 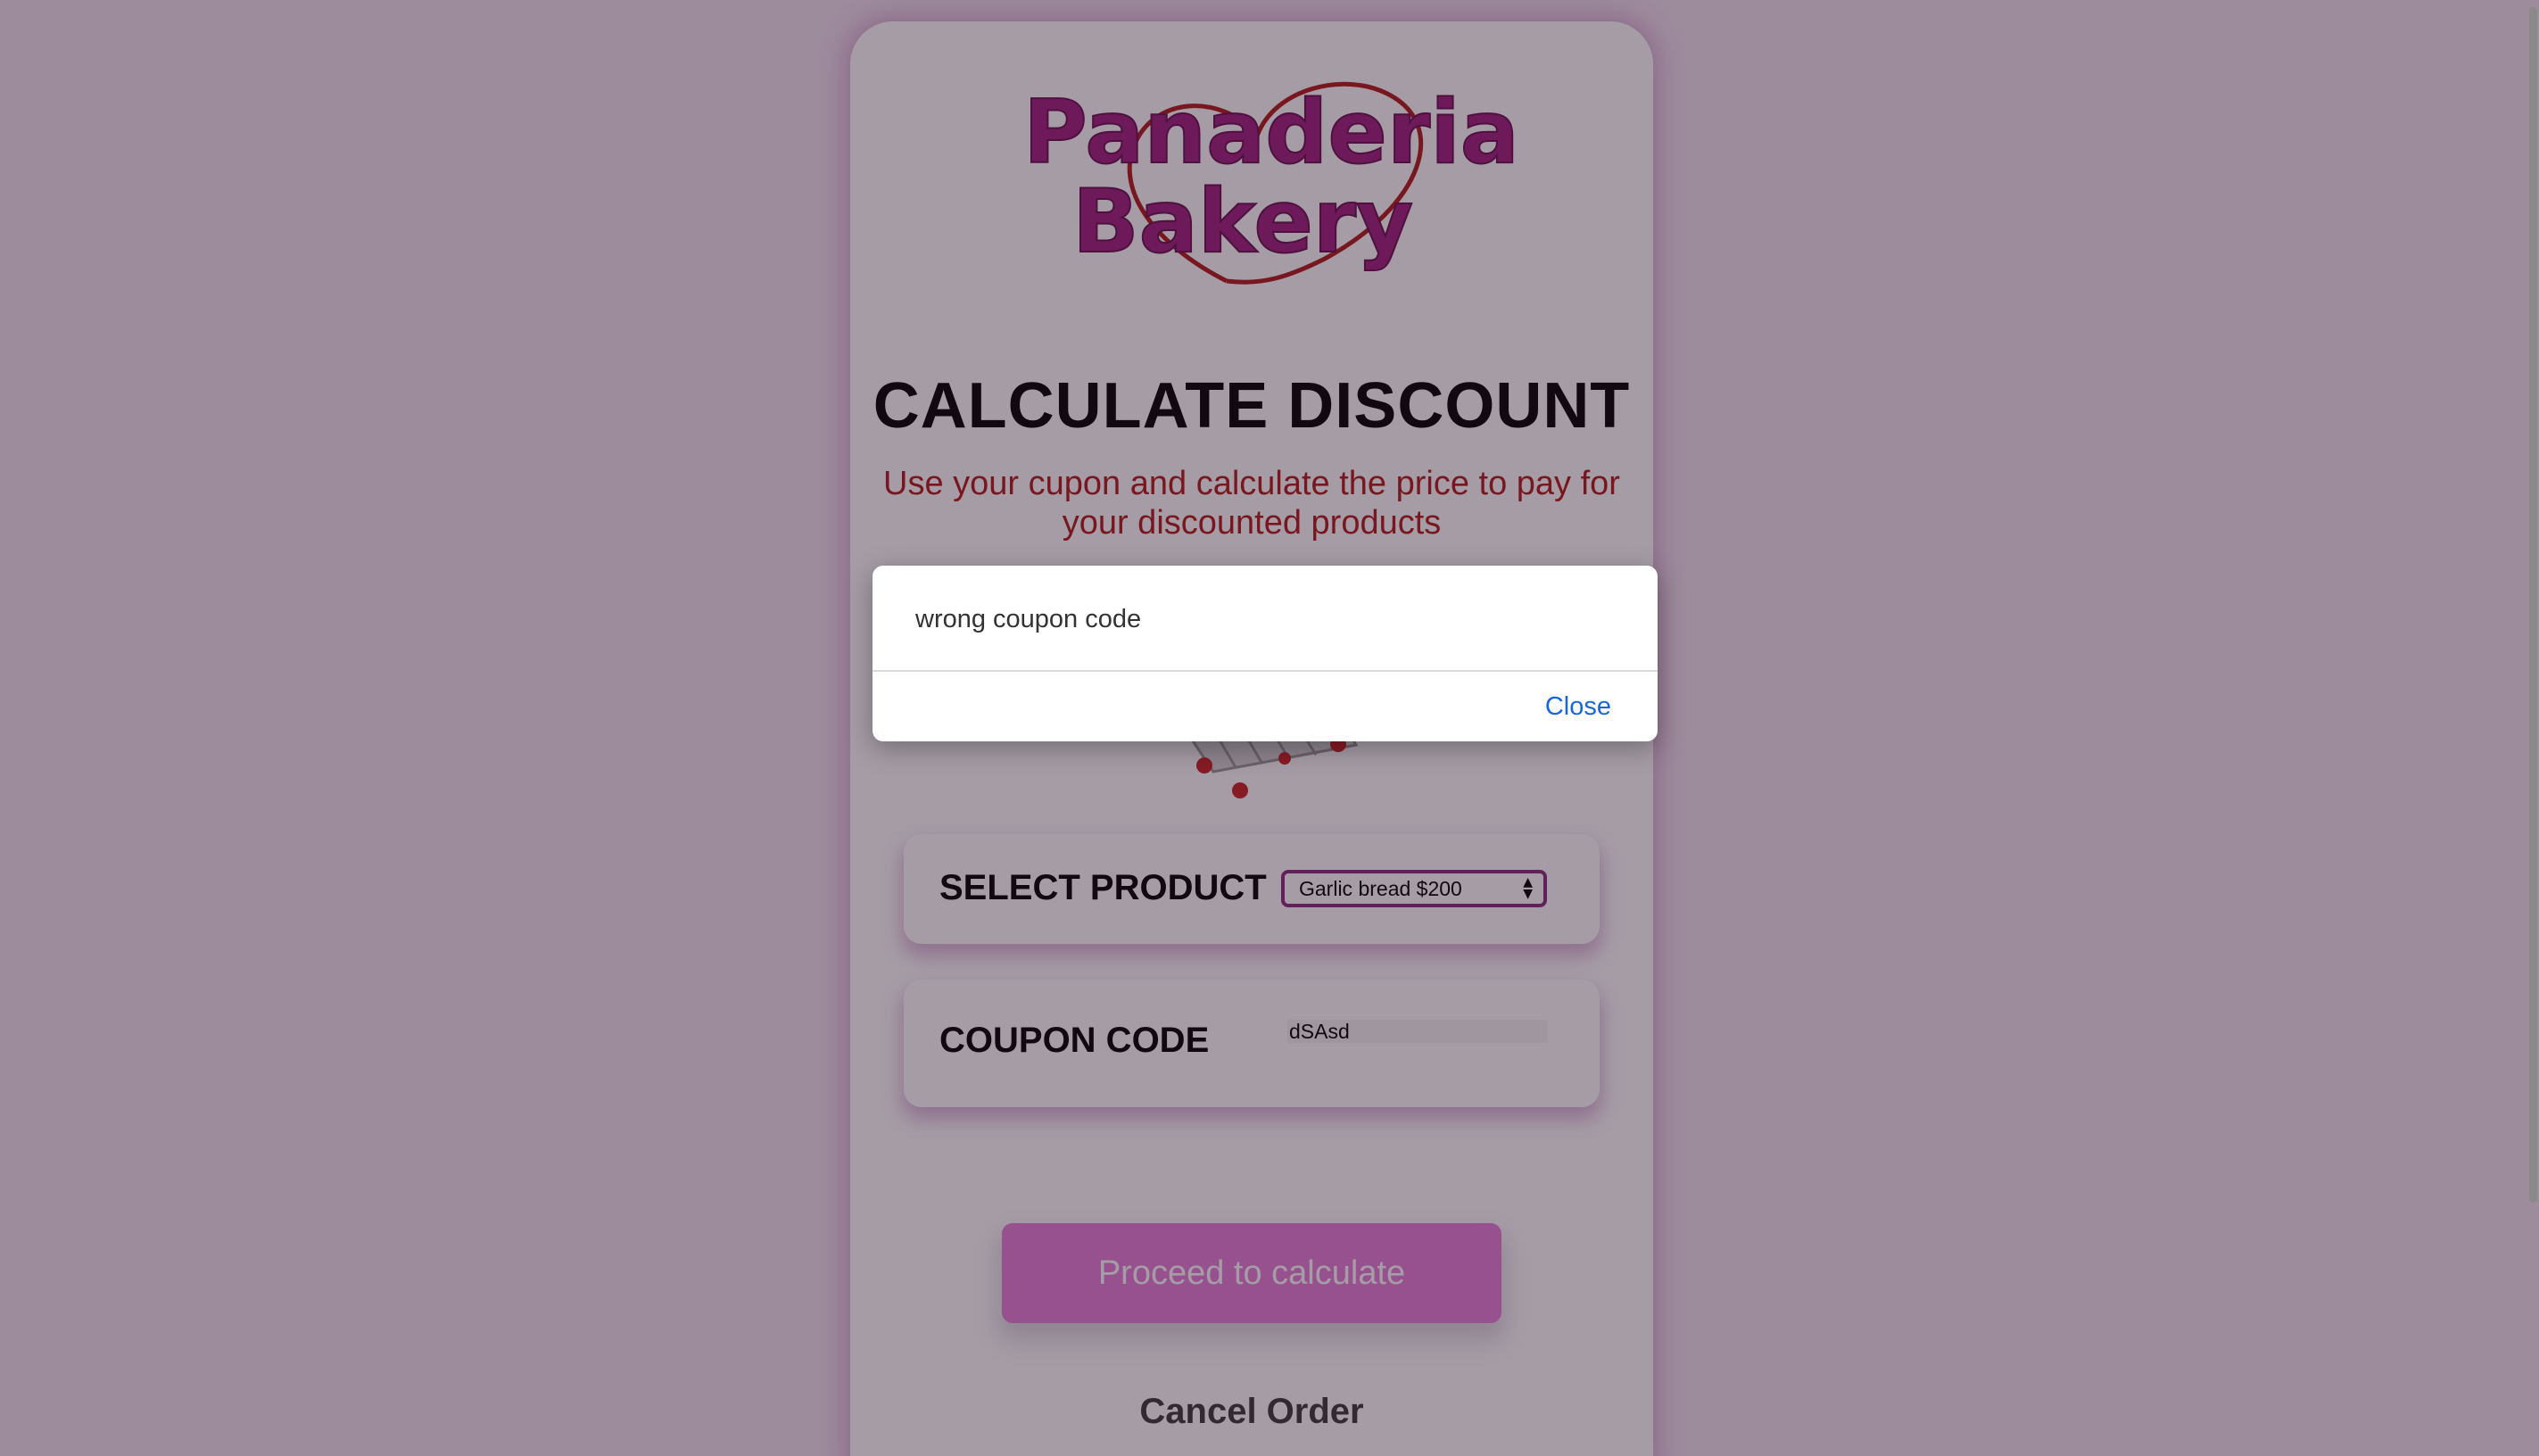 I want to click on dialog-message: wrong coupon code, so click(x=1028, y=619).